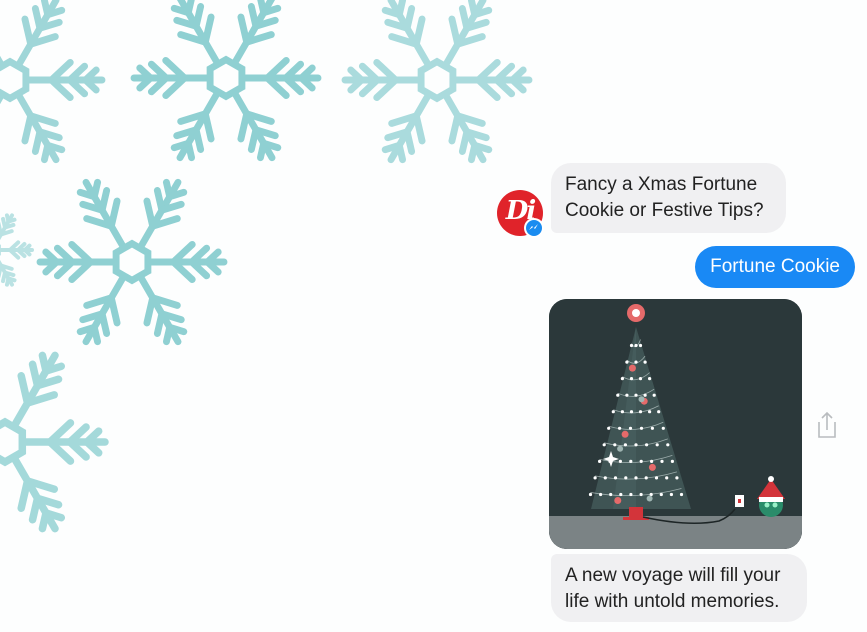 The width and height of the screenshot is (867, 632). Describe the element at coordinates (827, 425) in the screenshot. I see `share-icon` at that location.